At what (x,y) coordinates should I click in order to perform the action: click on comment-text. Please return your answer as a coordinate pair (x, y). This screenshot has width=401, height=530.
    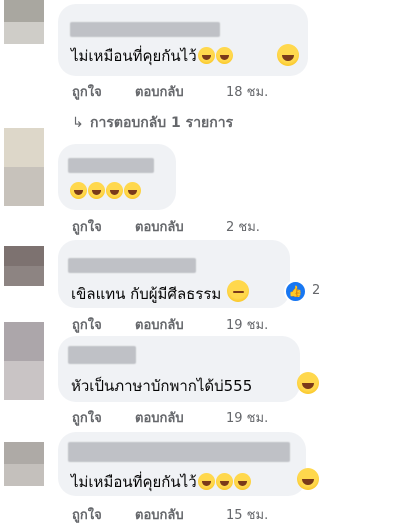
    Looking at the image, I should click on (105, 191).